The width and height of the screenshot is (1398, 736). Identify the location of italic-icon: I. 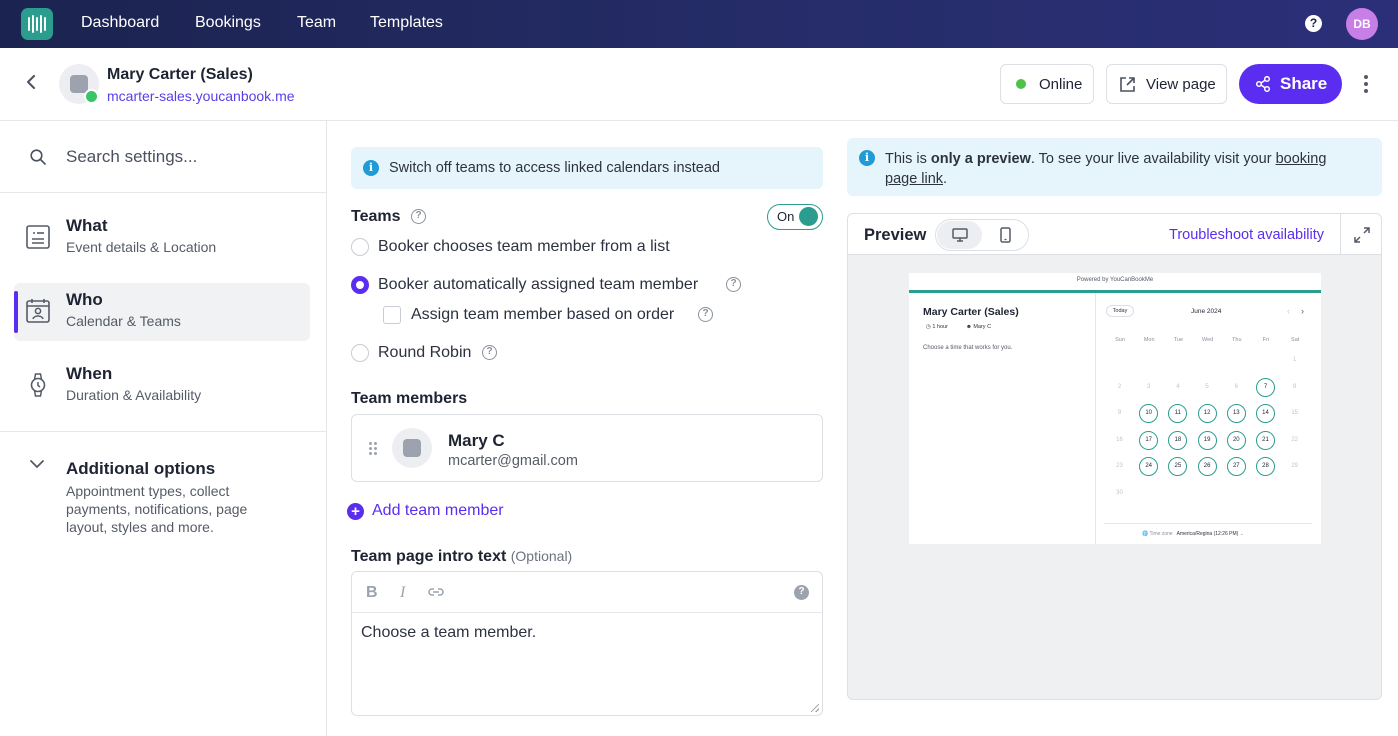
(402, 593).